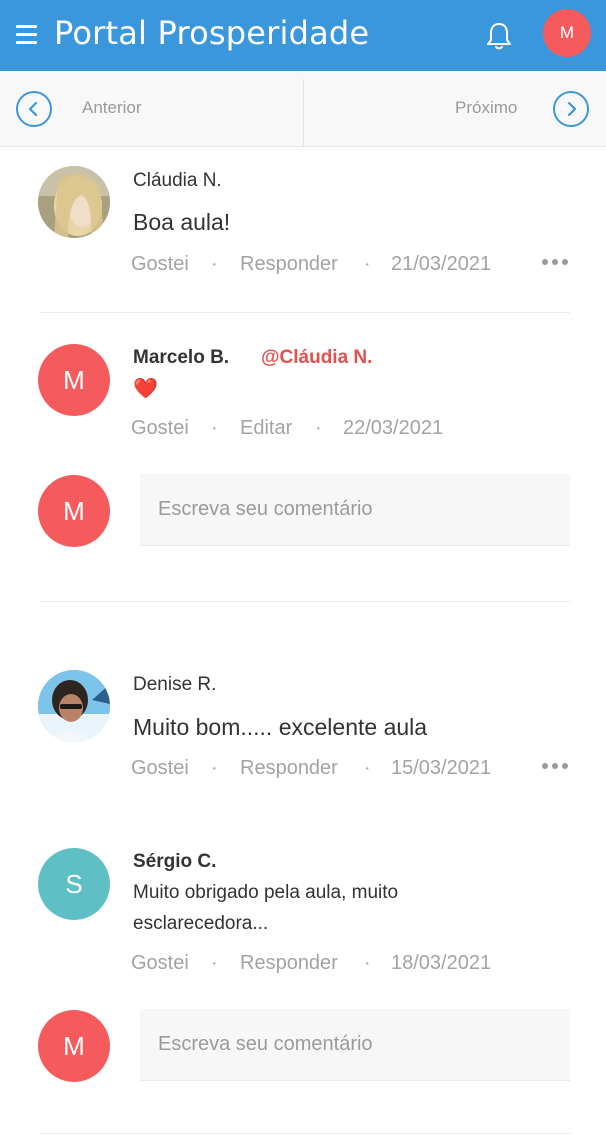  I want to click on bell-icon, so click(499, 36).